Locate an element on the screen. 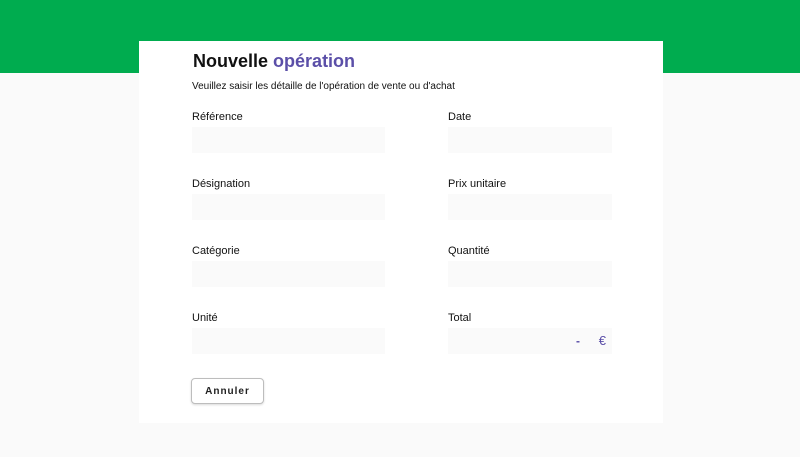 This screenshot has height=457, width=800. quantity-label: Quantité is located at coordinates (469, 251).